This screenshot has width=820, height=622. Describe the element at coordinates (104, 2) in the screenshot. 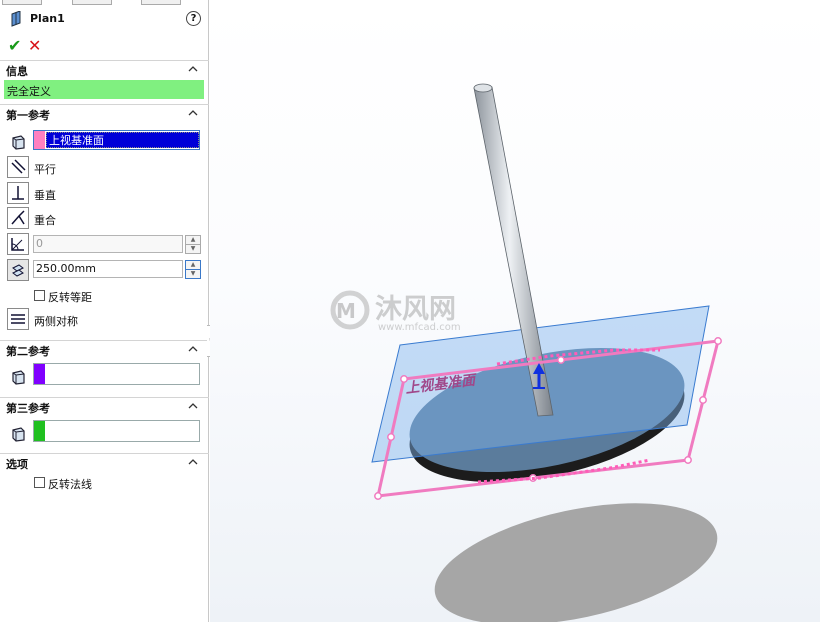

I see `panel-tab-strip` at that location.